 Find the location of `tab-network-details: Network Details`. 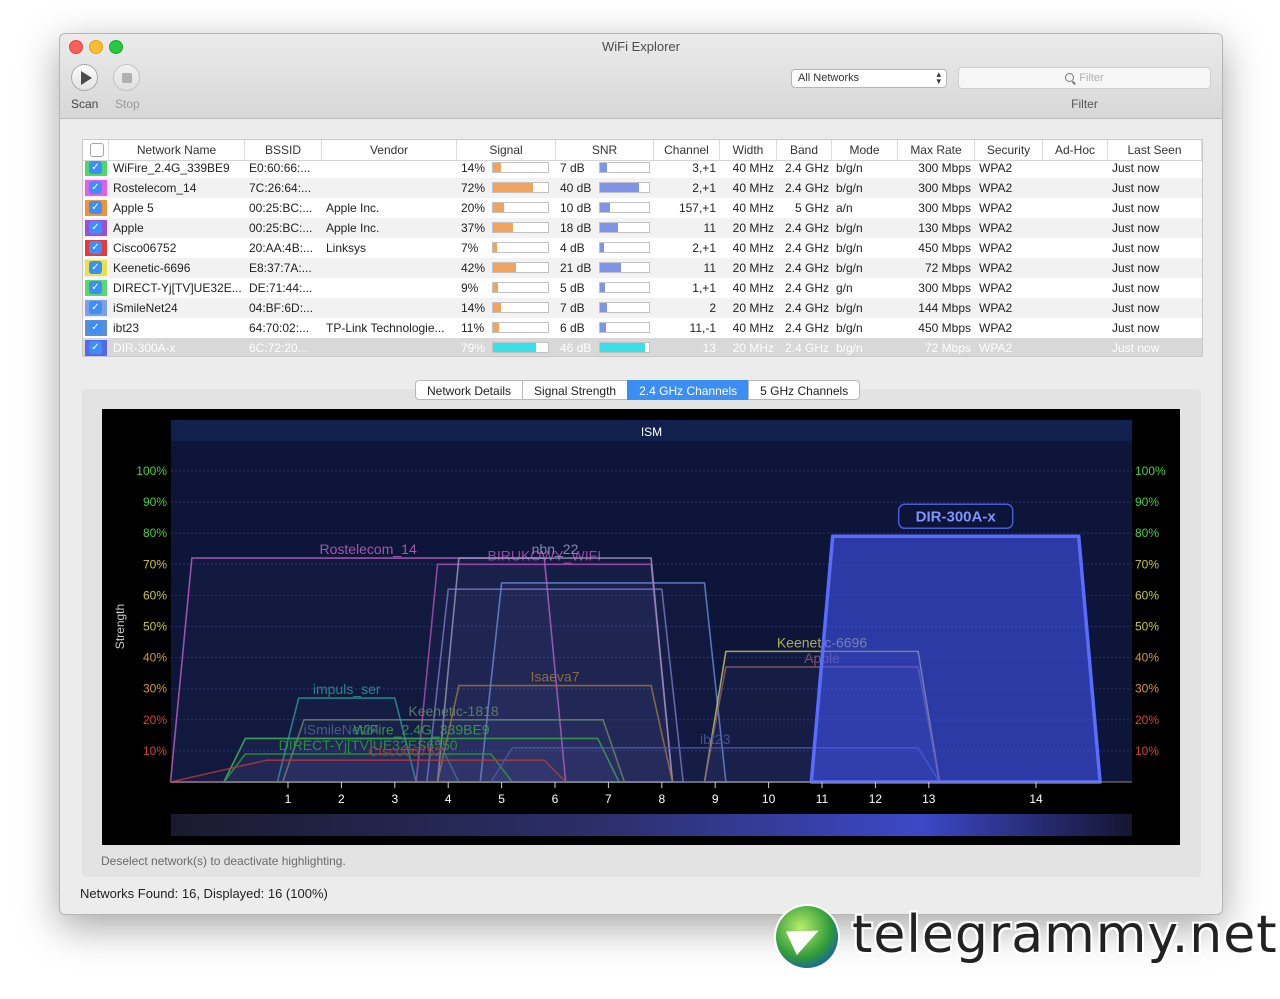

tab-network-details: Network Details is located at coordinates (469, 390).